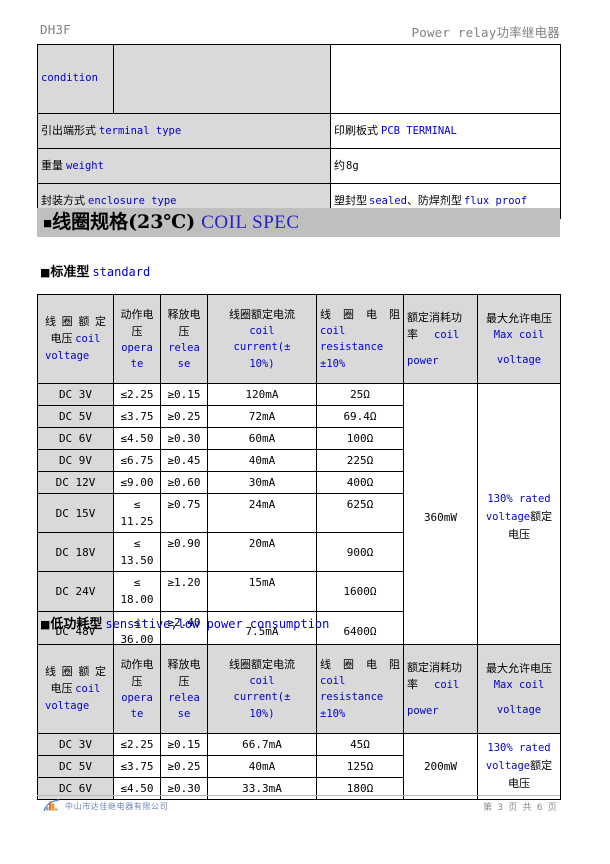 The image size is (610, 864). What do you see at coordinates (262, 513) in the screenshot?
I see `cell-current: 24mA` at bounding box center [262, 513].